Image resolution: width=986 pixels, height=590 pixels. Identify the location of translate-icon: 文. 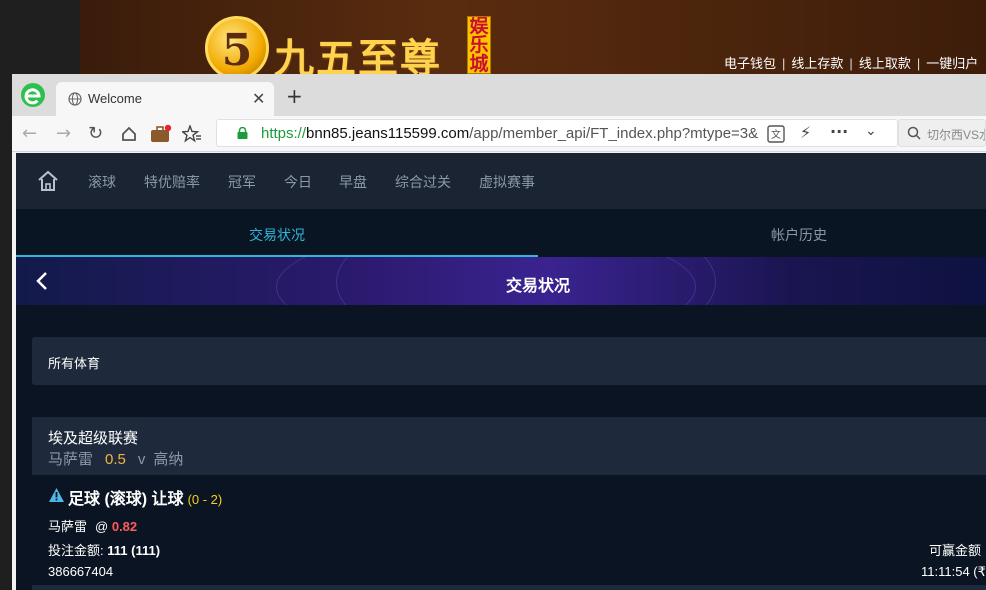
(776, 134).